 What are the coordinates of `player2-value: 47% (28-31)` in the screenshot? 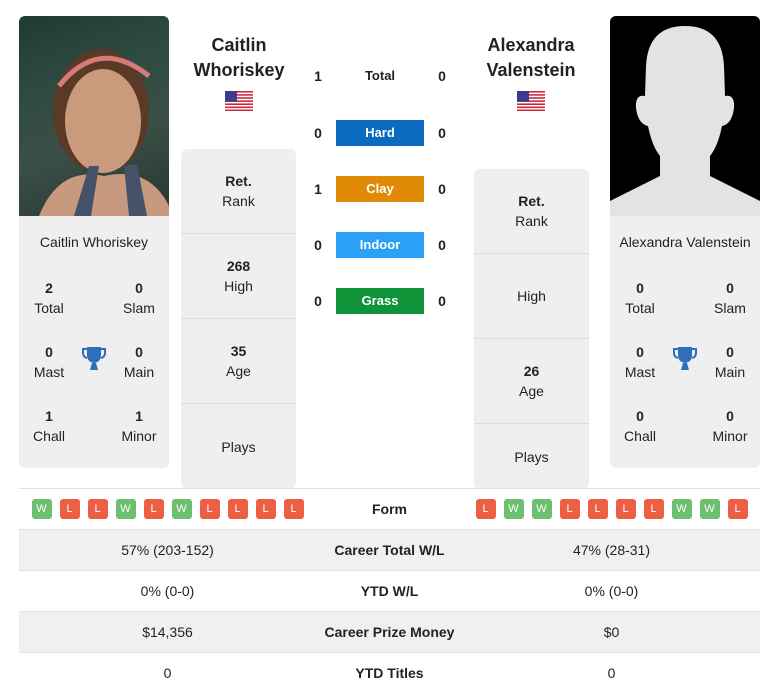 It's located at (611, 550).